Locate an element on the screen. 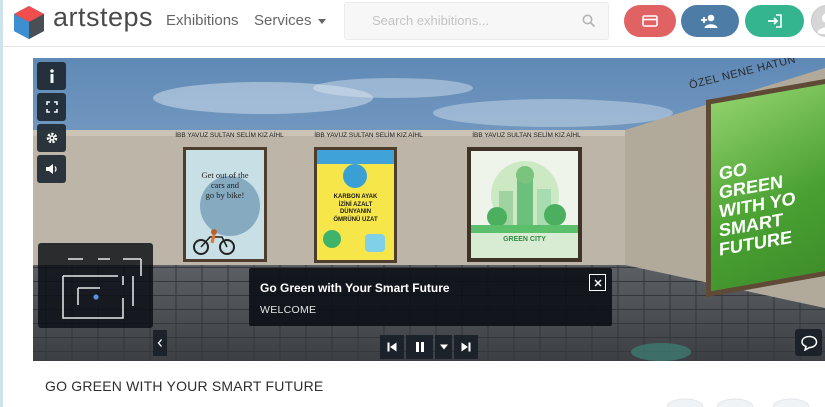 The width and height of the screenshot is (825, 407). caption-title: Go Green with Your Smart Future is located at coordinates (355, 288).